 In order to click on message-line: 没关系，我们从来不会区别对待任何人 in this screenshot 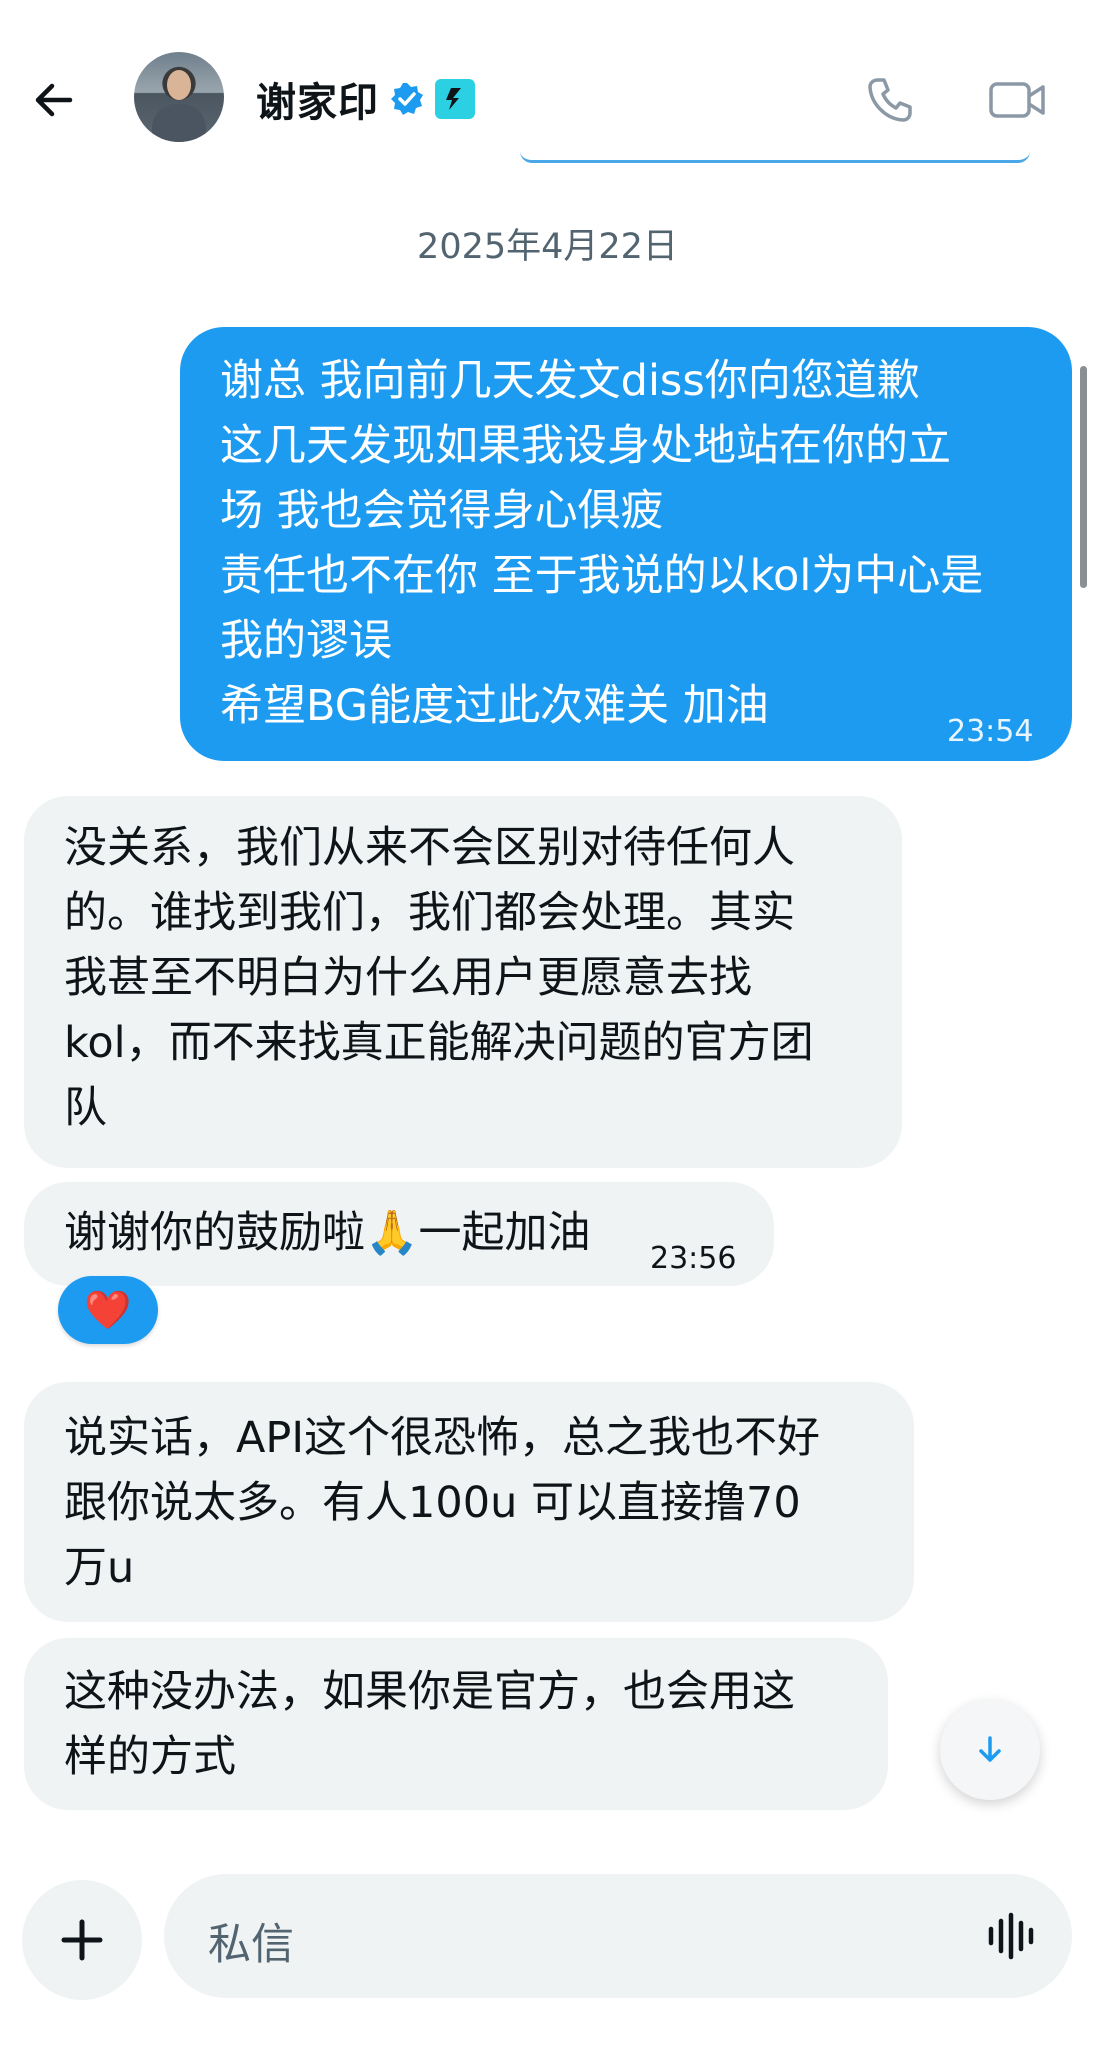, I will do `click(429, 848)`.